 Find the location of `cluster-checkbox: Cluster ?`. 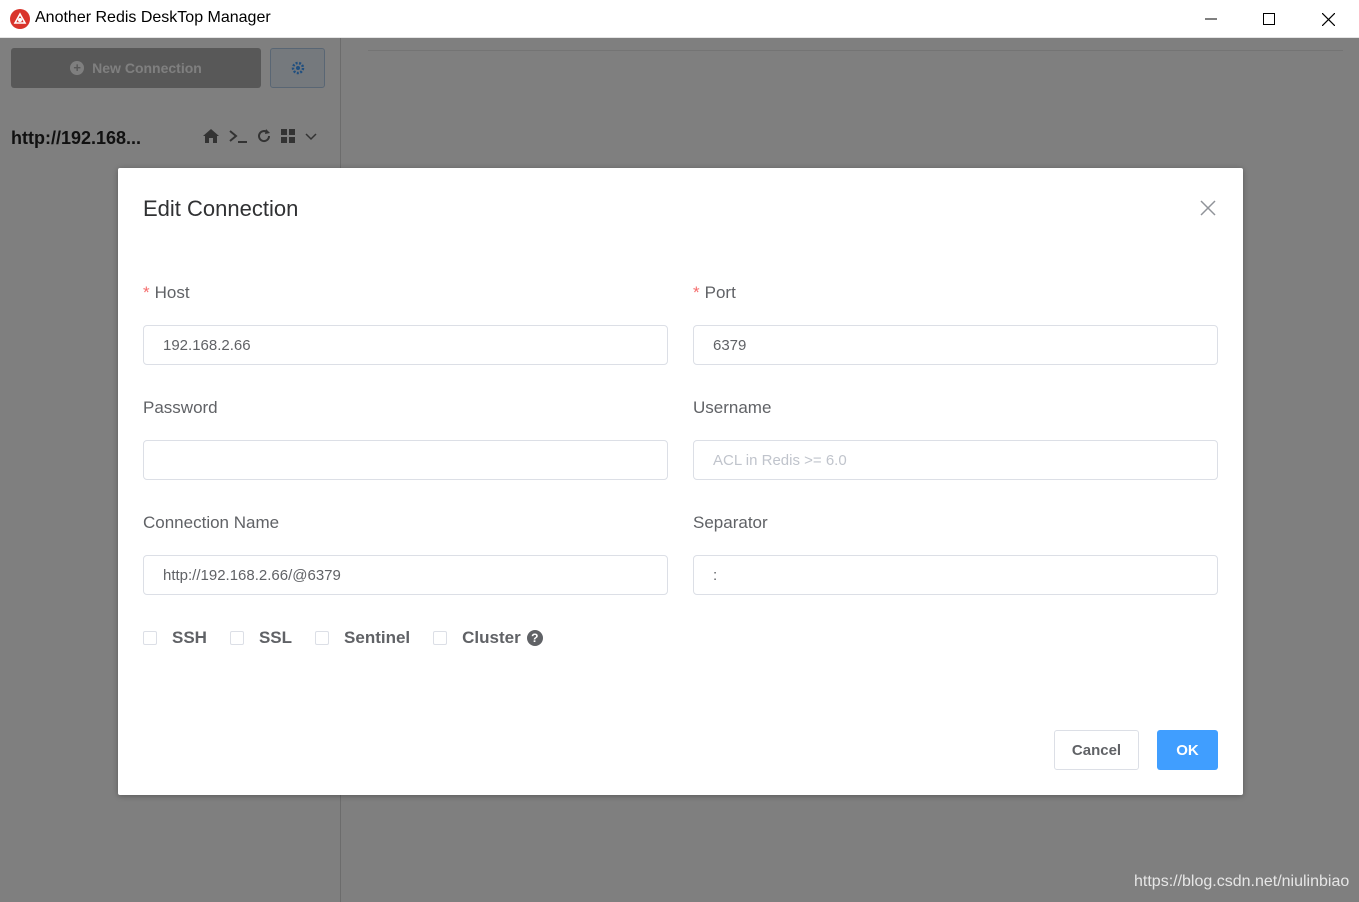

cluster-checkbox: Cluster ? is located at coordinates (488, 638).